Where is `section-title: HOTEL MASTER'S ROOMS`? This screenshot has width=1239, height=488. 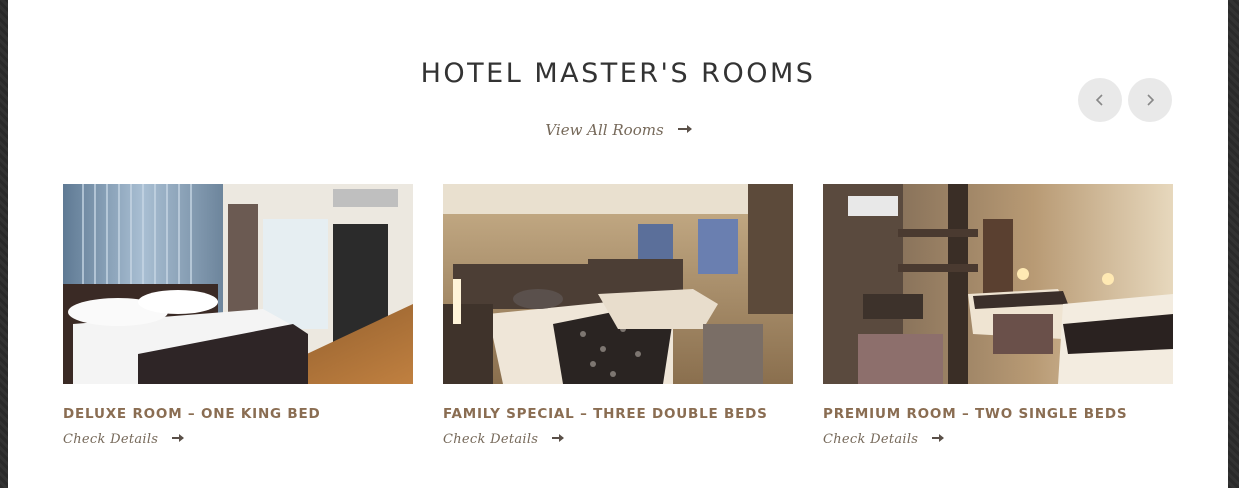
section-title: HOTEL MASTER'S ROOMS is located at coordinates (618, 73).